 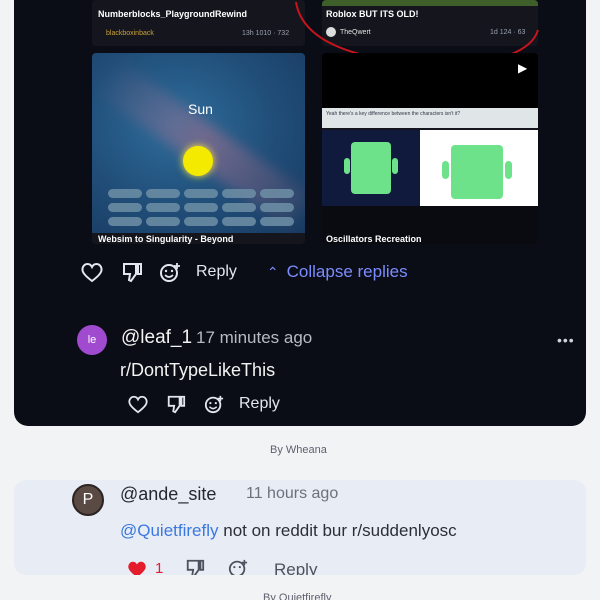 I want to click on collapse-replies-button: Collapse replies, so click(x=347, y=272).